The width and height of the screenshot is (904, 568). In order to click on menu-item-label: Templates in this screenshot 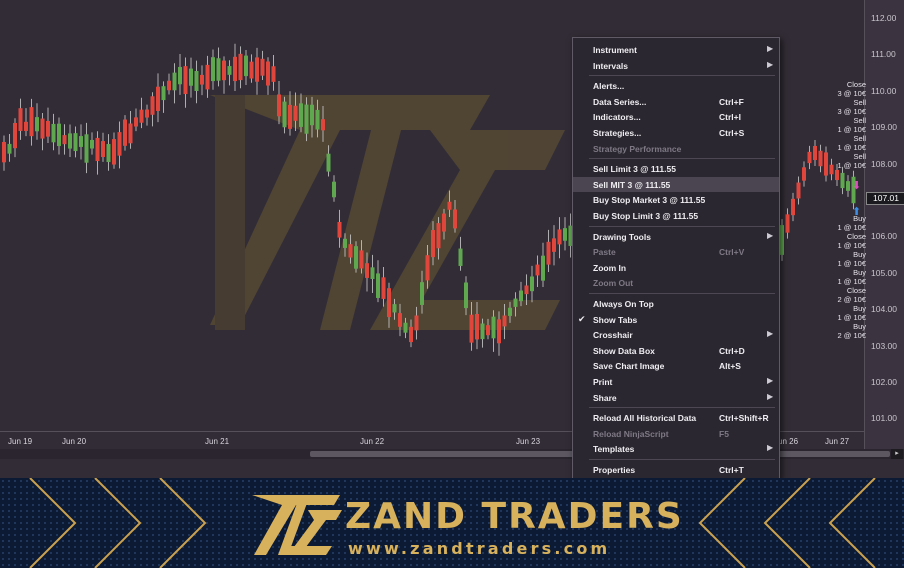, I will do `click(614, 449)`.